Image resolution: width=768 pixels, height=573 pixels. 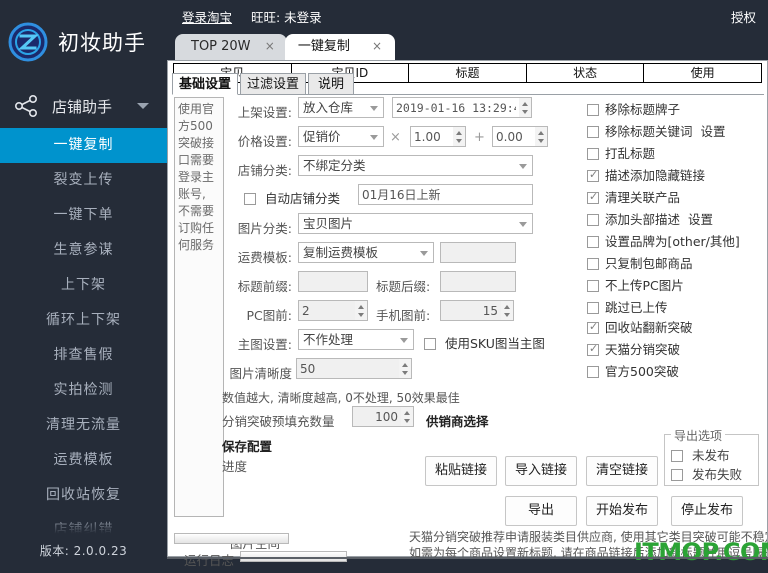 What do you see at coordinates (361, 310) in the screenshot?
I see `pc-image-spinner` at bounding box center [361, 310].